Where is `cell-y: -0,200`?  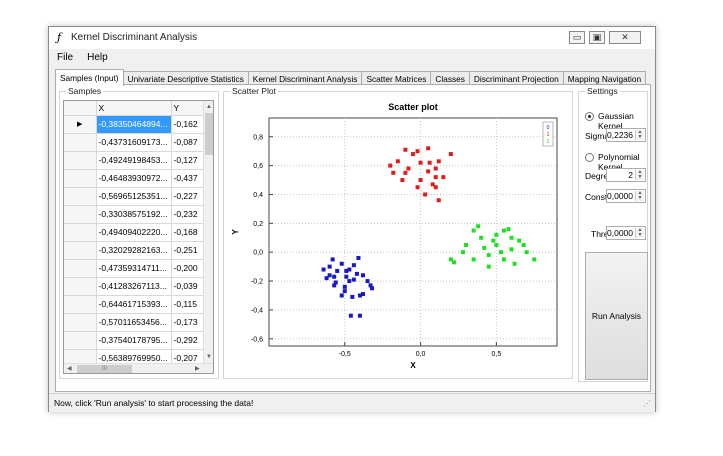
cell-y: -0,200 is located at coordinates (187, 268).